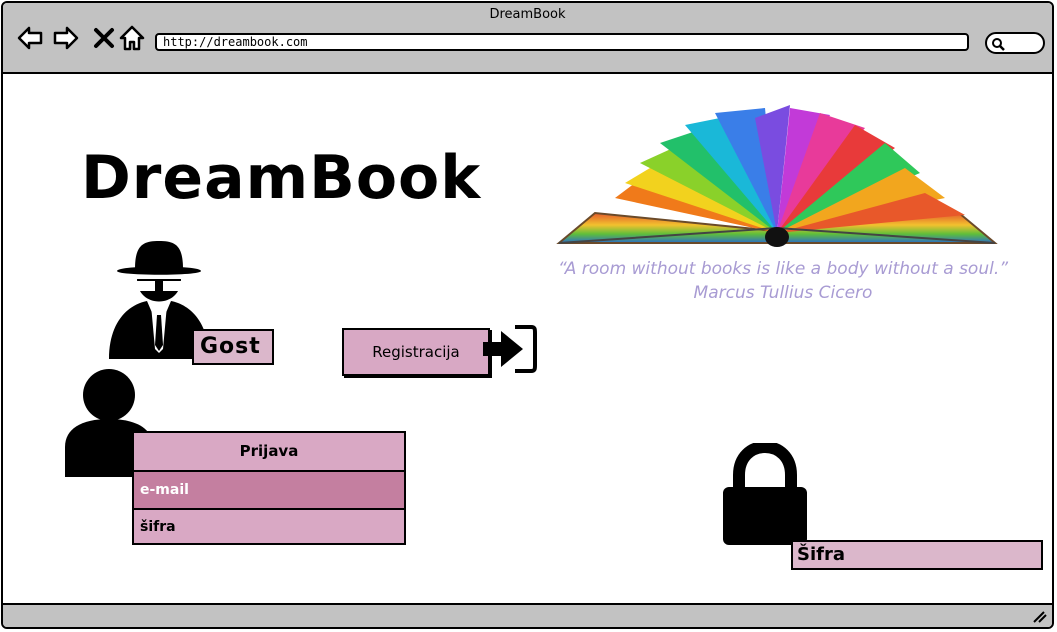  Describe the element at coordinates (30, 38) in the screenshot. I see `back-icon` at that location.